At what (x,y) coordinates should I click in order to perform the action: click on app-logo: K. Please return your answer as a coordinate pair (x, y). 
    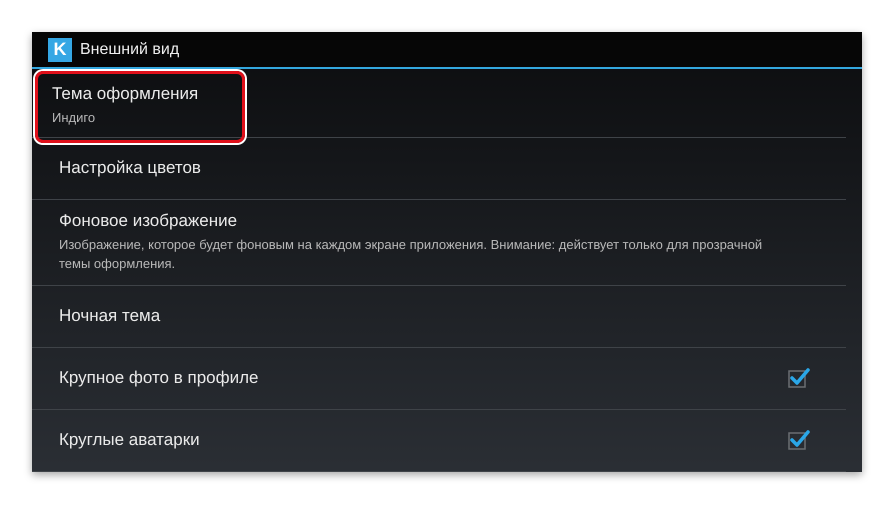
    Looking at the image, I should click on (60, 50).